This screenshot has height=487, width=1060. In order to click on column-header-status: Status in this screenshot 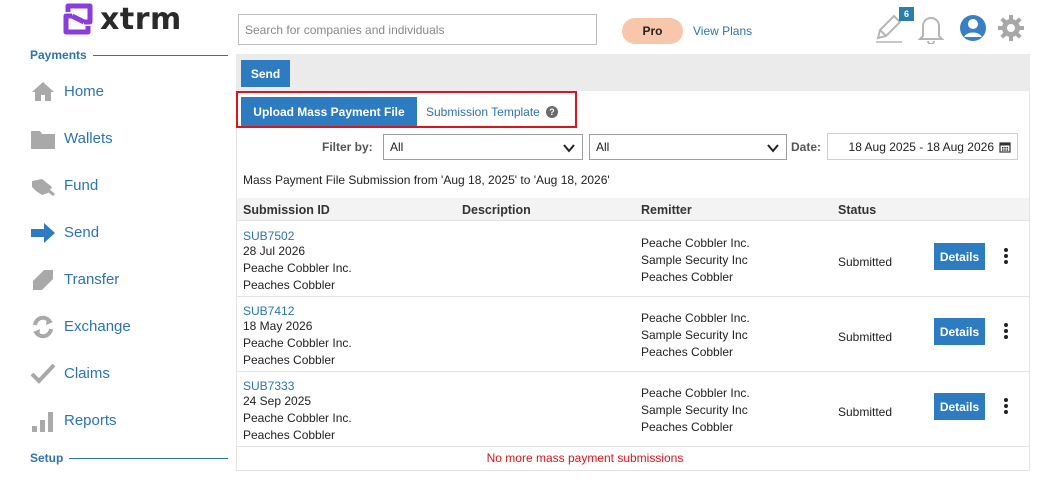, I will do `click(857, 210)`.